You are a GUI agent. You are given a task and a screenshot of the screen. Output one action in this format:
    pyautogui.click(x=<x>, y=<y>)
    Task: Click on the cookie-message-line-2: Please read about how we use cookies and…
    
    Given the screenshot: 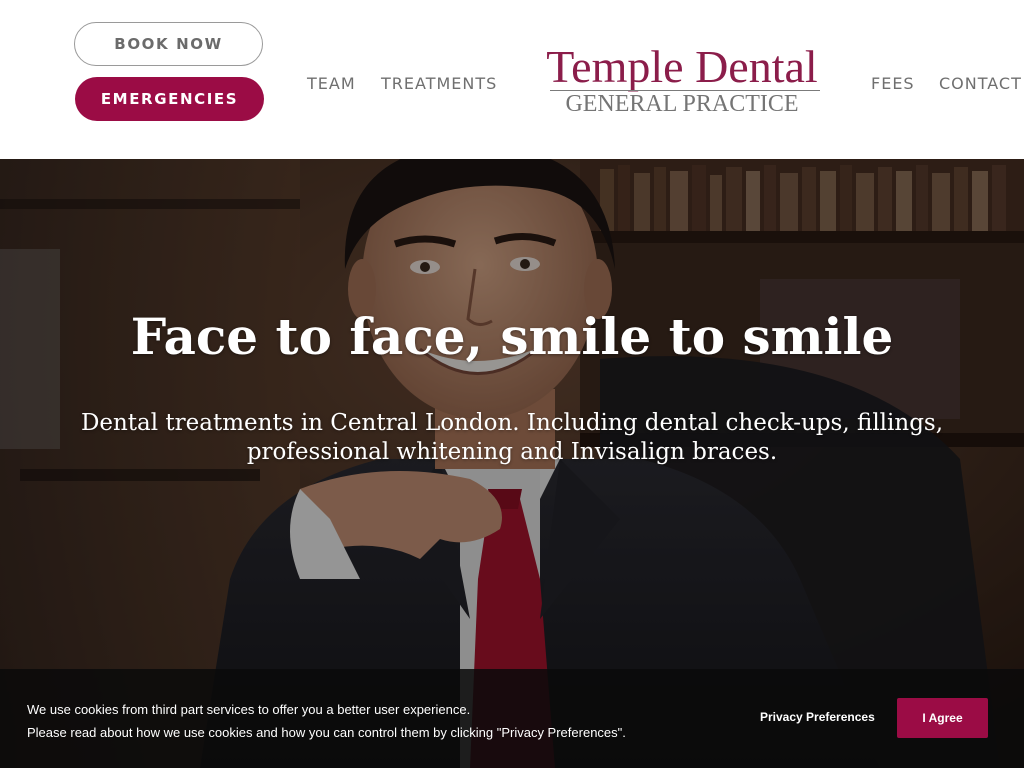 What is the action you would take?
    pyautogui.click(x=326, y=732)
    